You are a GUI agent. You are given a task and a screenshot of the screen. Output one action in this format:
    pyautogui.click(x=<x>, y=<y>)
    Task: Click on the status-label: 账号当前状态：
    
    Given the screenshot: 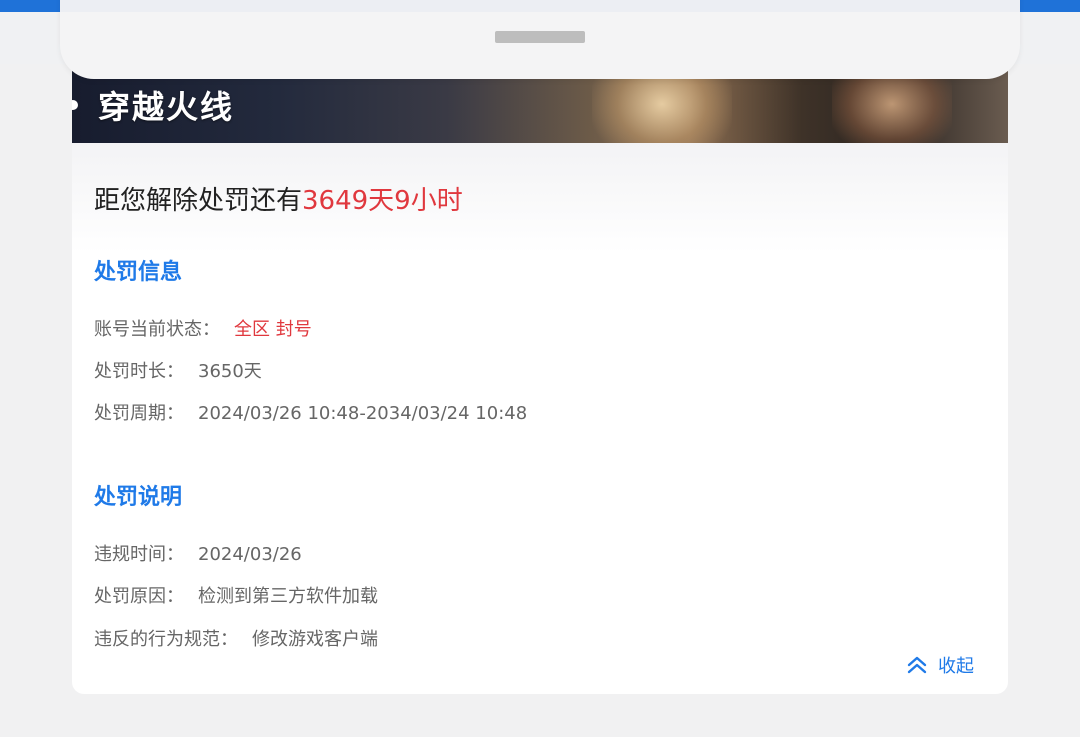 What is the action you would take?
    pyautogui.click(x=157, y=329)
    